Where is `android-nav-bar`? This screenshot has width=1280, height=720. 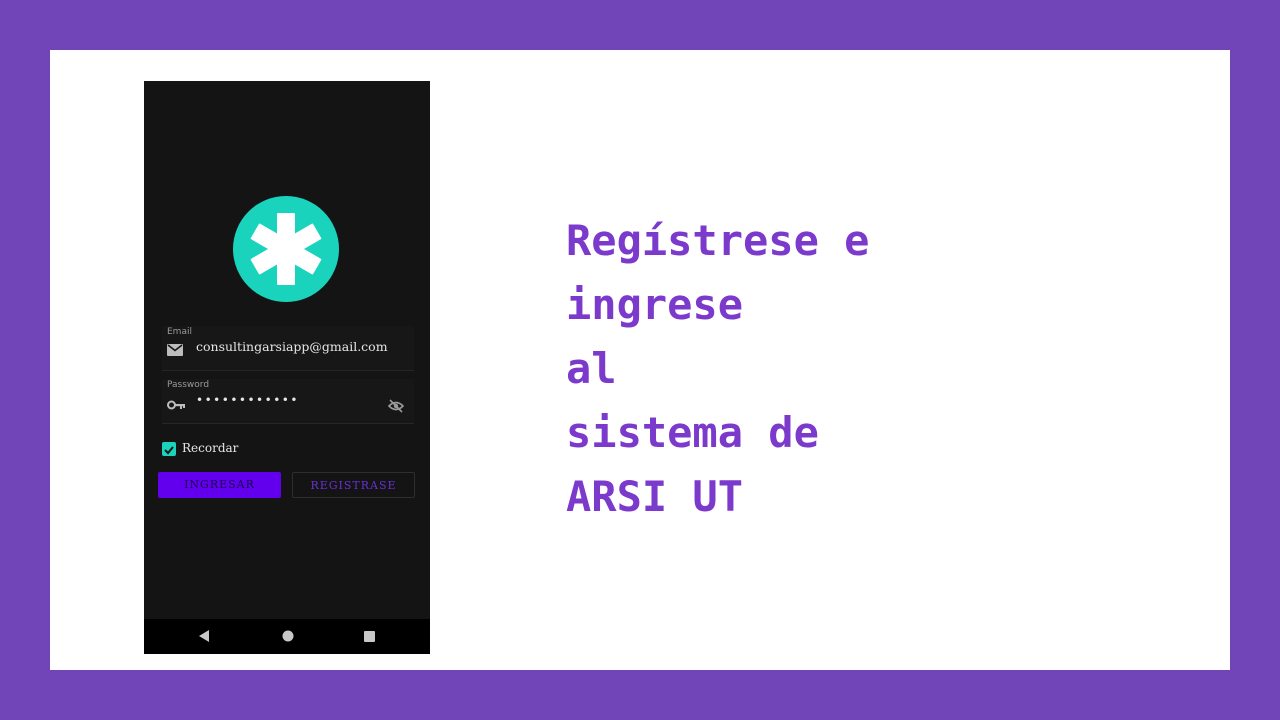
android-nav-bar is located at coordinates (287, 636).